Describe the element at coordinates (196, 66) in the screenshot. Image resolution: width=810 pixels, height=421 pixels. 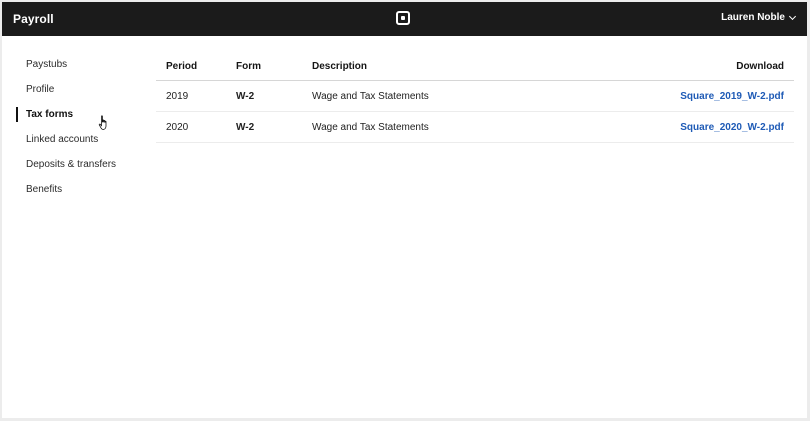
I see `column-header-period: Period` at that location.